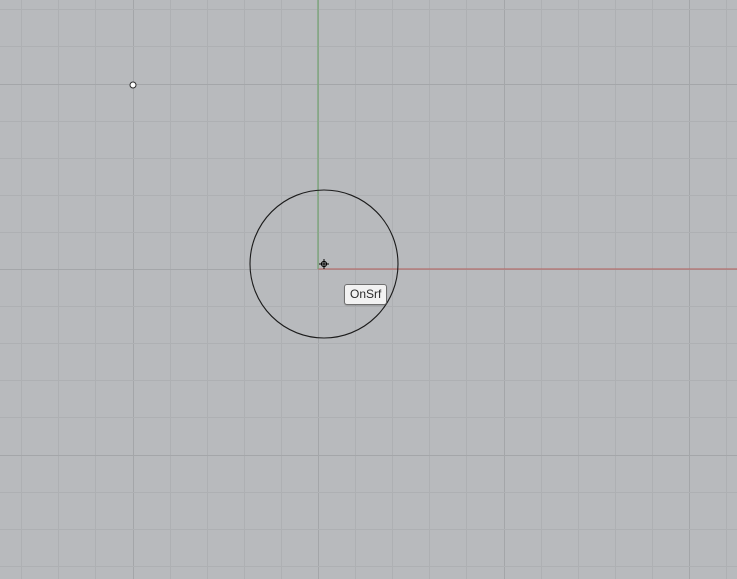 This screenshot has width=737, height=579. I want to click on crosshair-icon, so click(324, 264).